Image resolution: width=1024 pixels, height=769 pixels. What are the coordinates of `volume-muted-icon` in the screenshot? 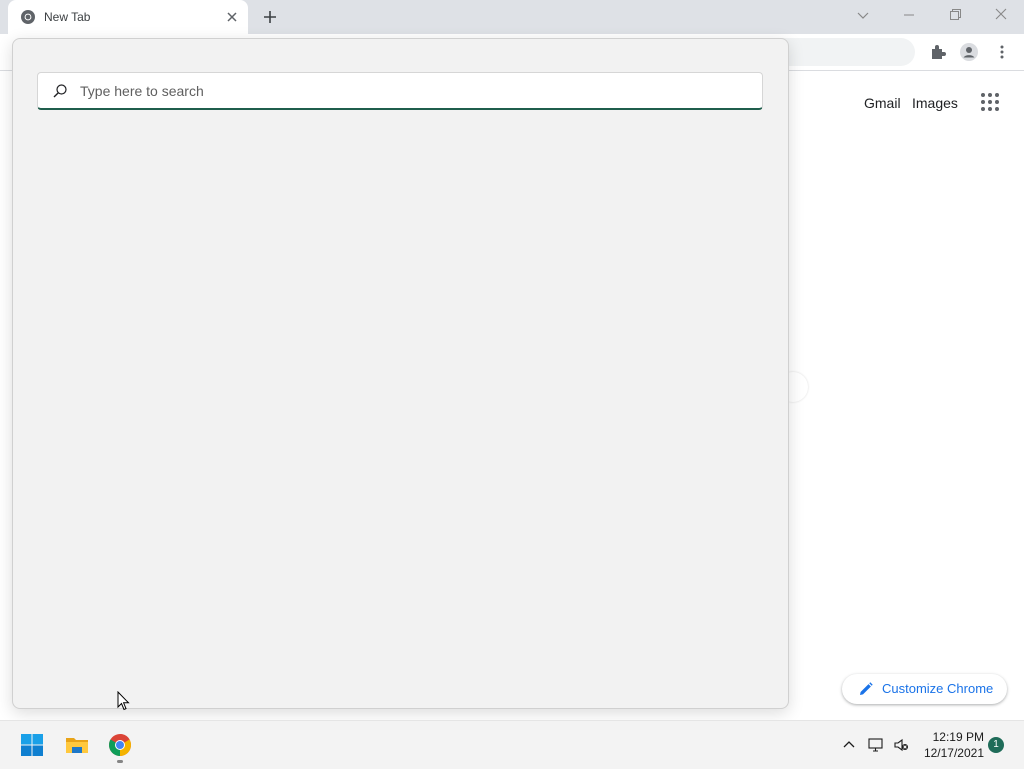 It's located at (901, 745).